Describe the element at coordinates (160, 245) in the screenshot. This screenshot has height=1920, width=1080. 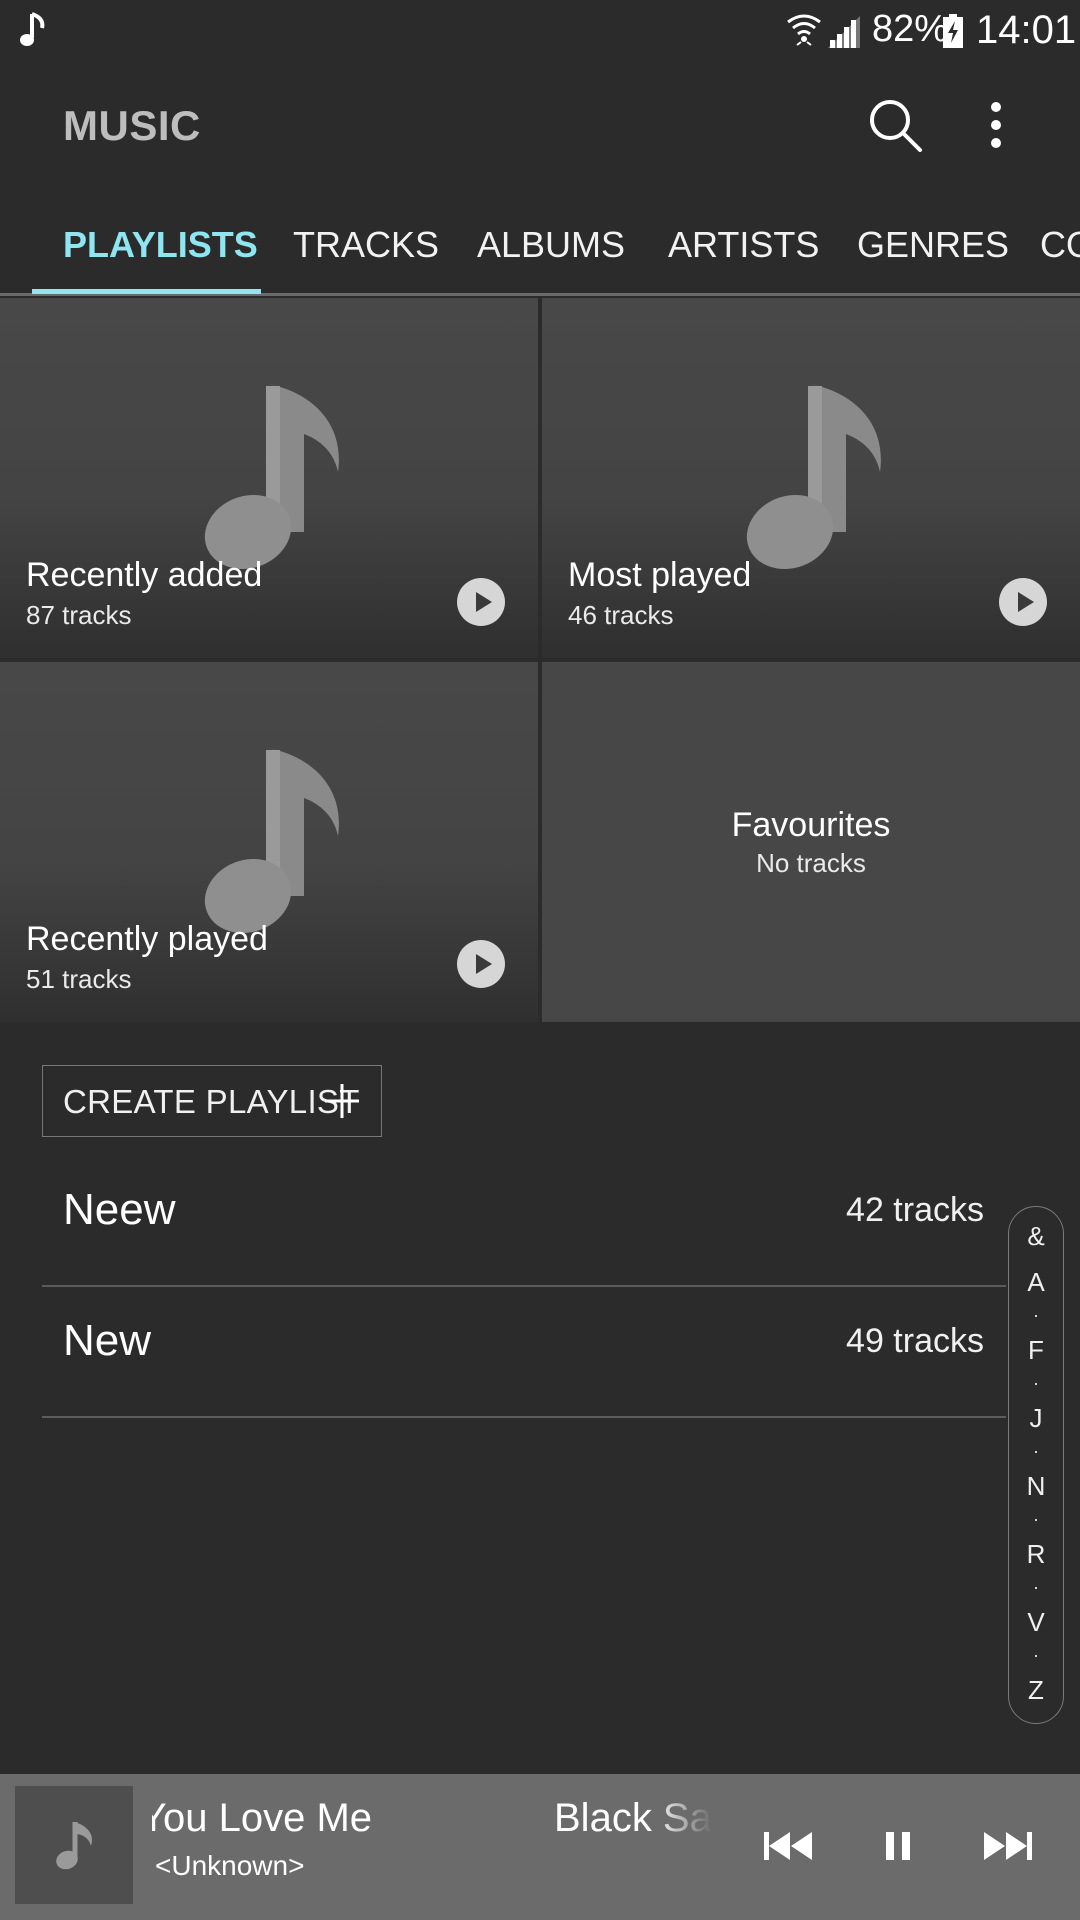
I see `tab-playlists: PLAYLISTS` at that location.